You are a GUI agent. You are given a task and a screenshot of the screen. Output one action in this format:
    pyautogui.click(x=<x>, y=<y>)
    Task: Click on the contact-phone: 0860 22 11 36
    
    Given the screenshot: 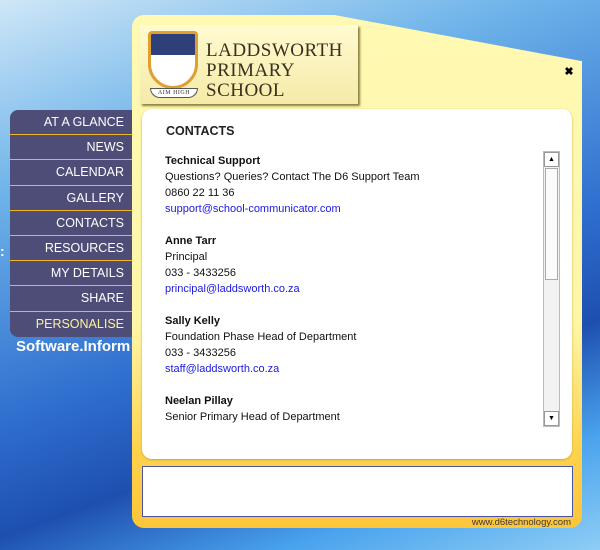 What is the action you would take?
    pyautogui.click(x=200, y=193)
    